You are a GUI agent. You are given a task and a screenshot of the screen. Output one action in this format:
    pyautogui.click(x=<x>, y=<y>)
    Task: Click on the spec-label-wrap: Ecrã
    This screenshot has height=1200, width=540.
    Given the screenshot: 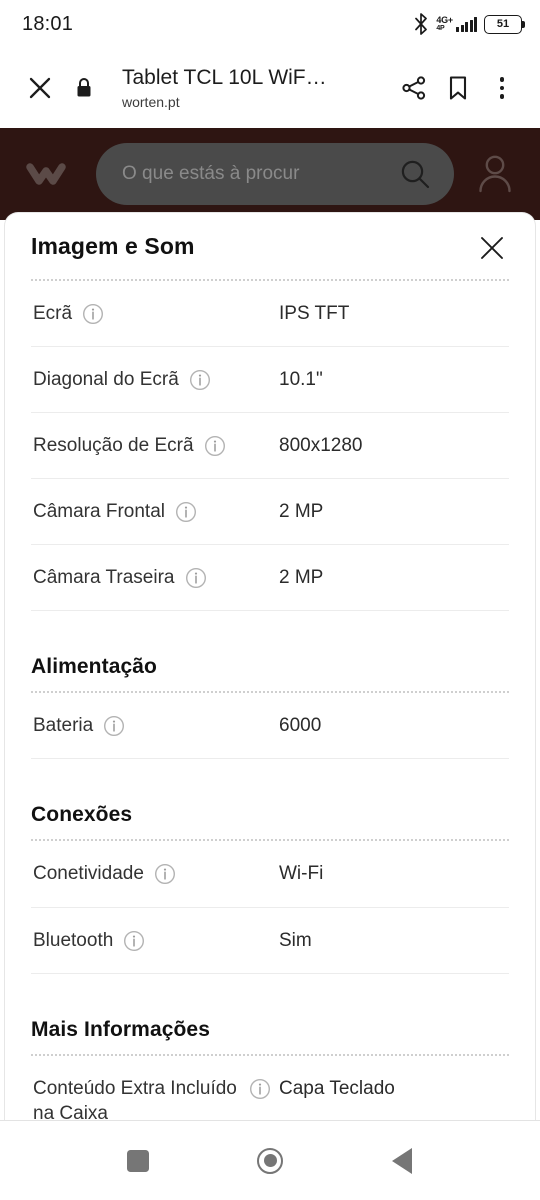 What is the action you would take?
    pyautogui.click(x=156, y=313)
    